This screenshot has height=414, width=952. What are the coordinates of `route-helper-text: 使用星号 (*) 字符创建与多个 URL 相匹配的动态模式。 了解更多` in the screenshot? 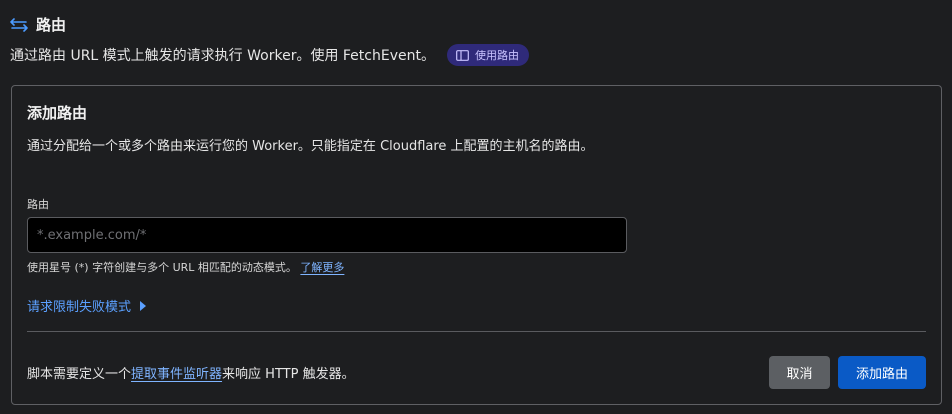 It's located at (185, 267).